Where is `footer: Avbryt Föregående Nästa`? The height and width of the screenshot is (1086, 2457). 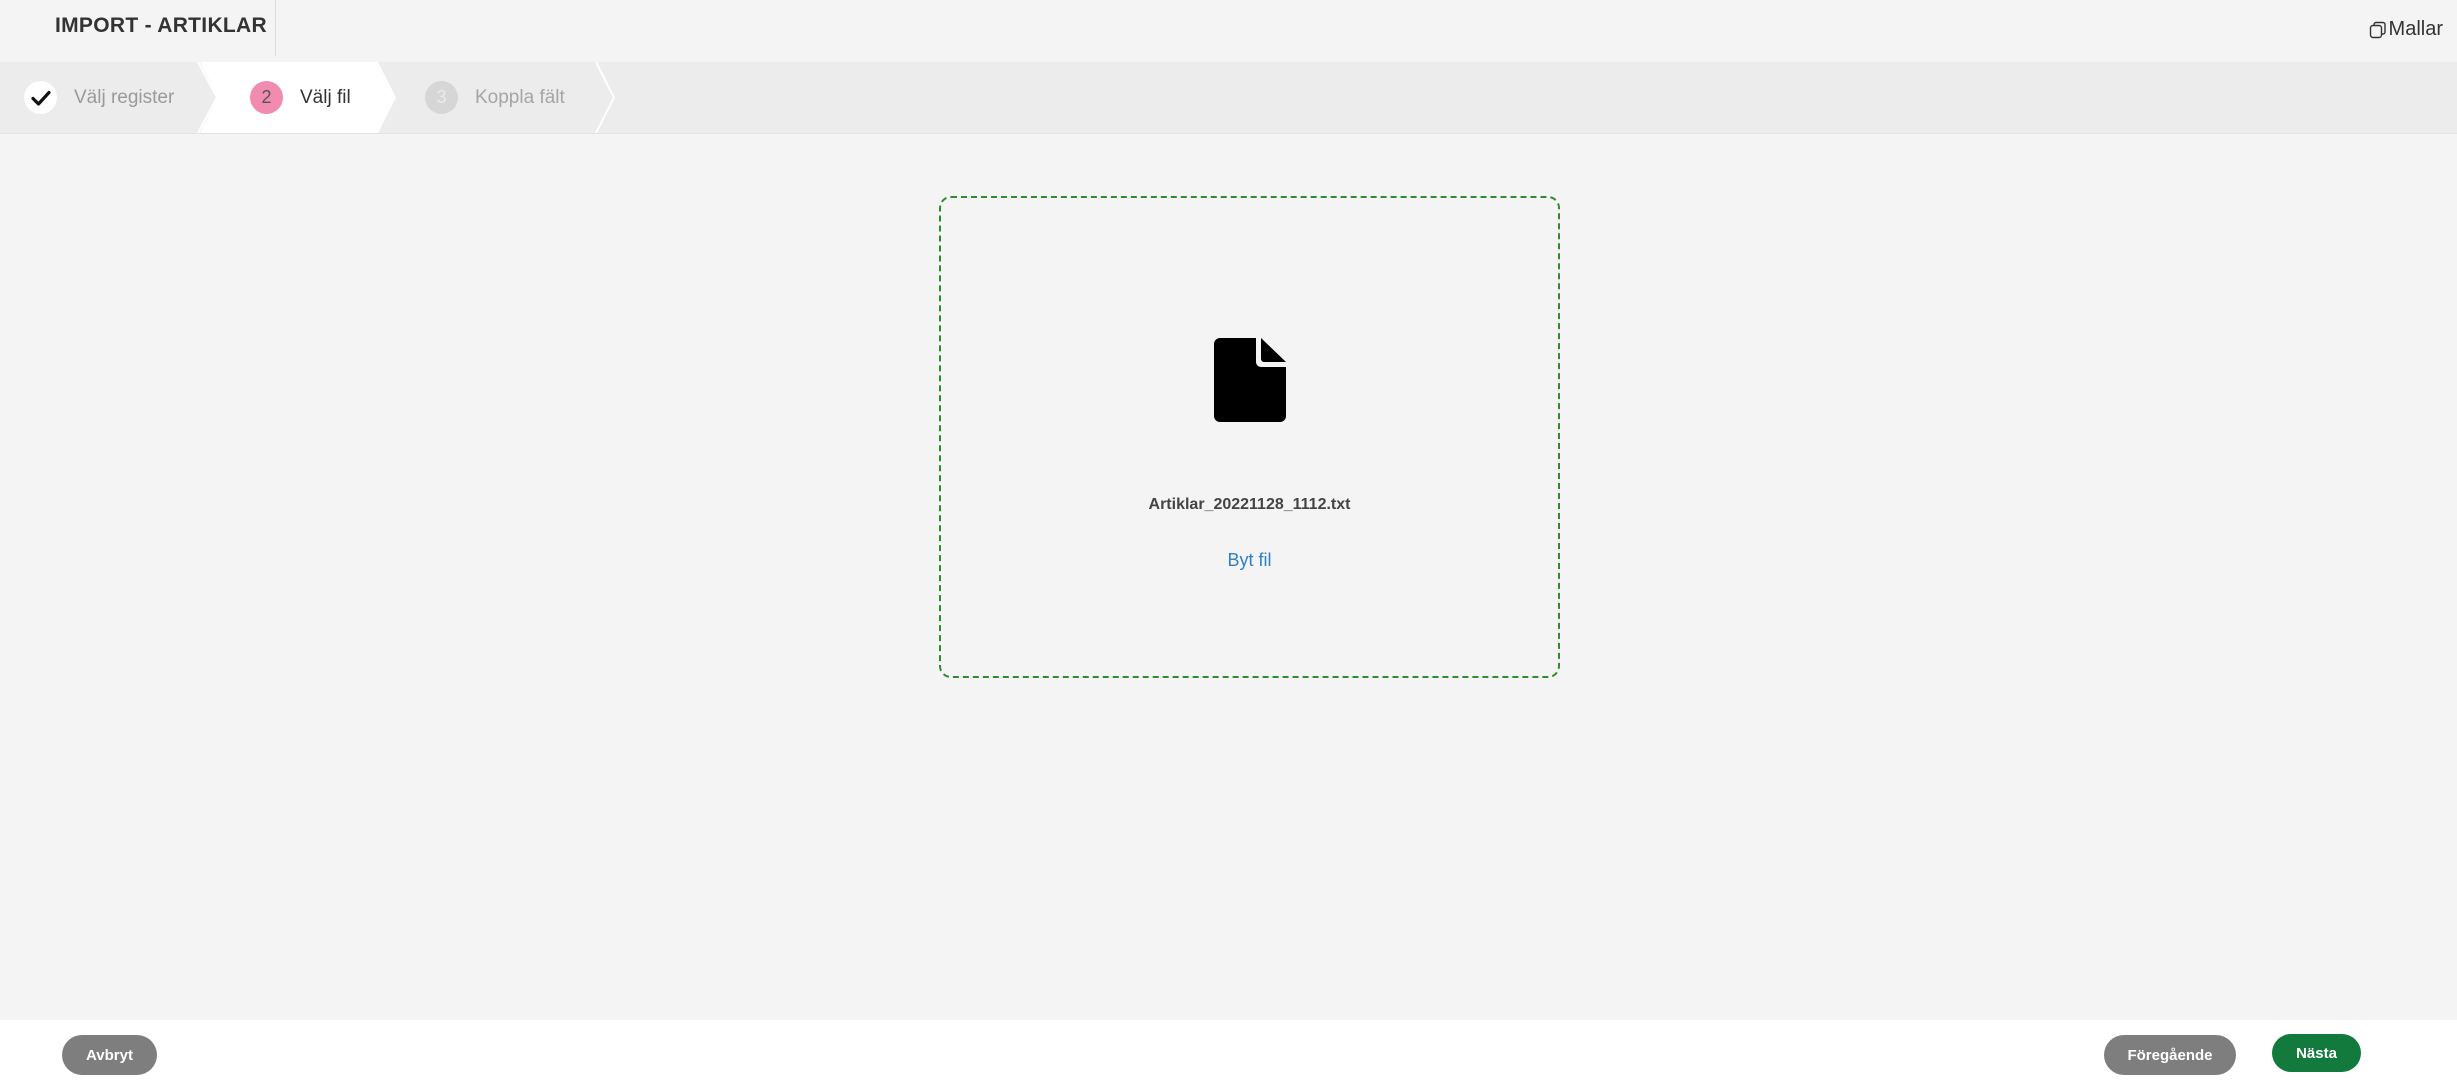 footer: Avbryt Föregående Nästa is located at coordinates (1228, 1053).